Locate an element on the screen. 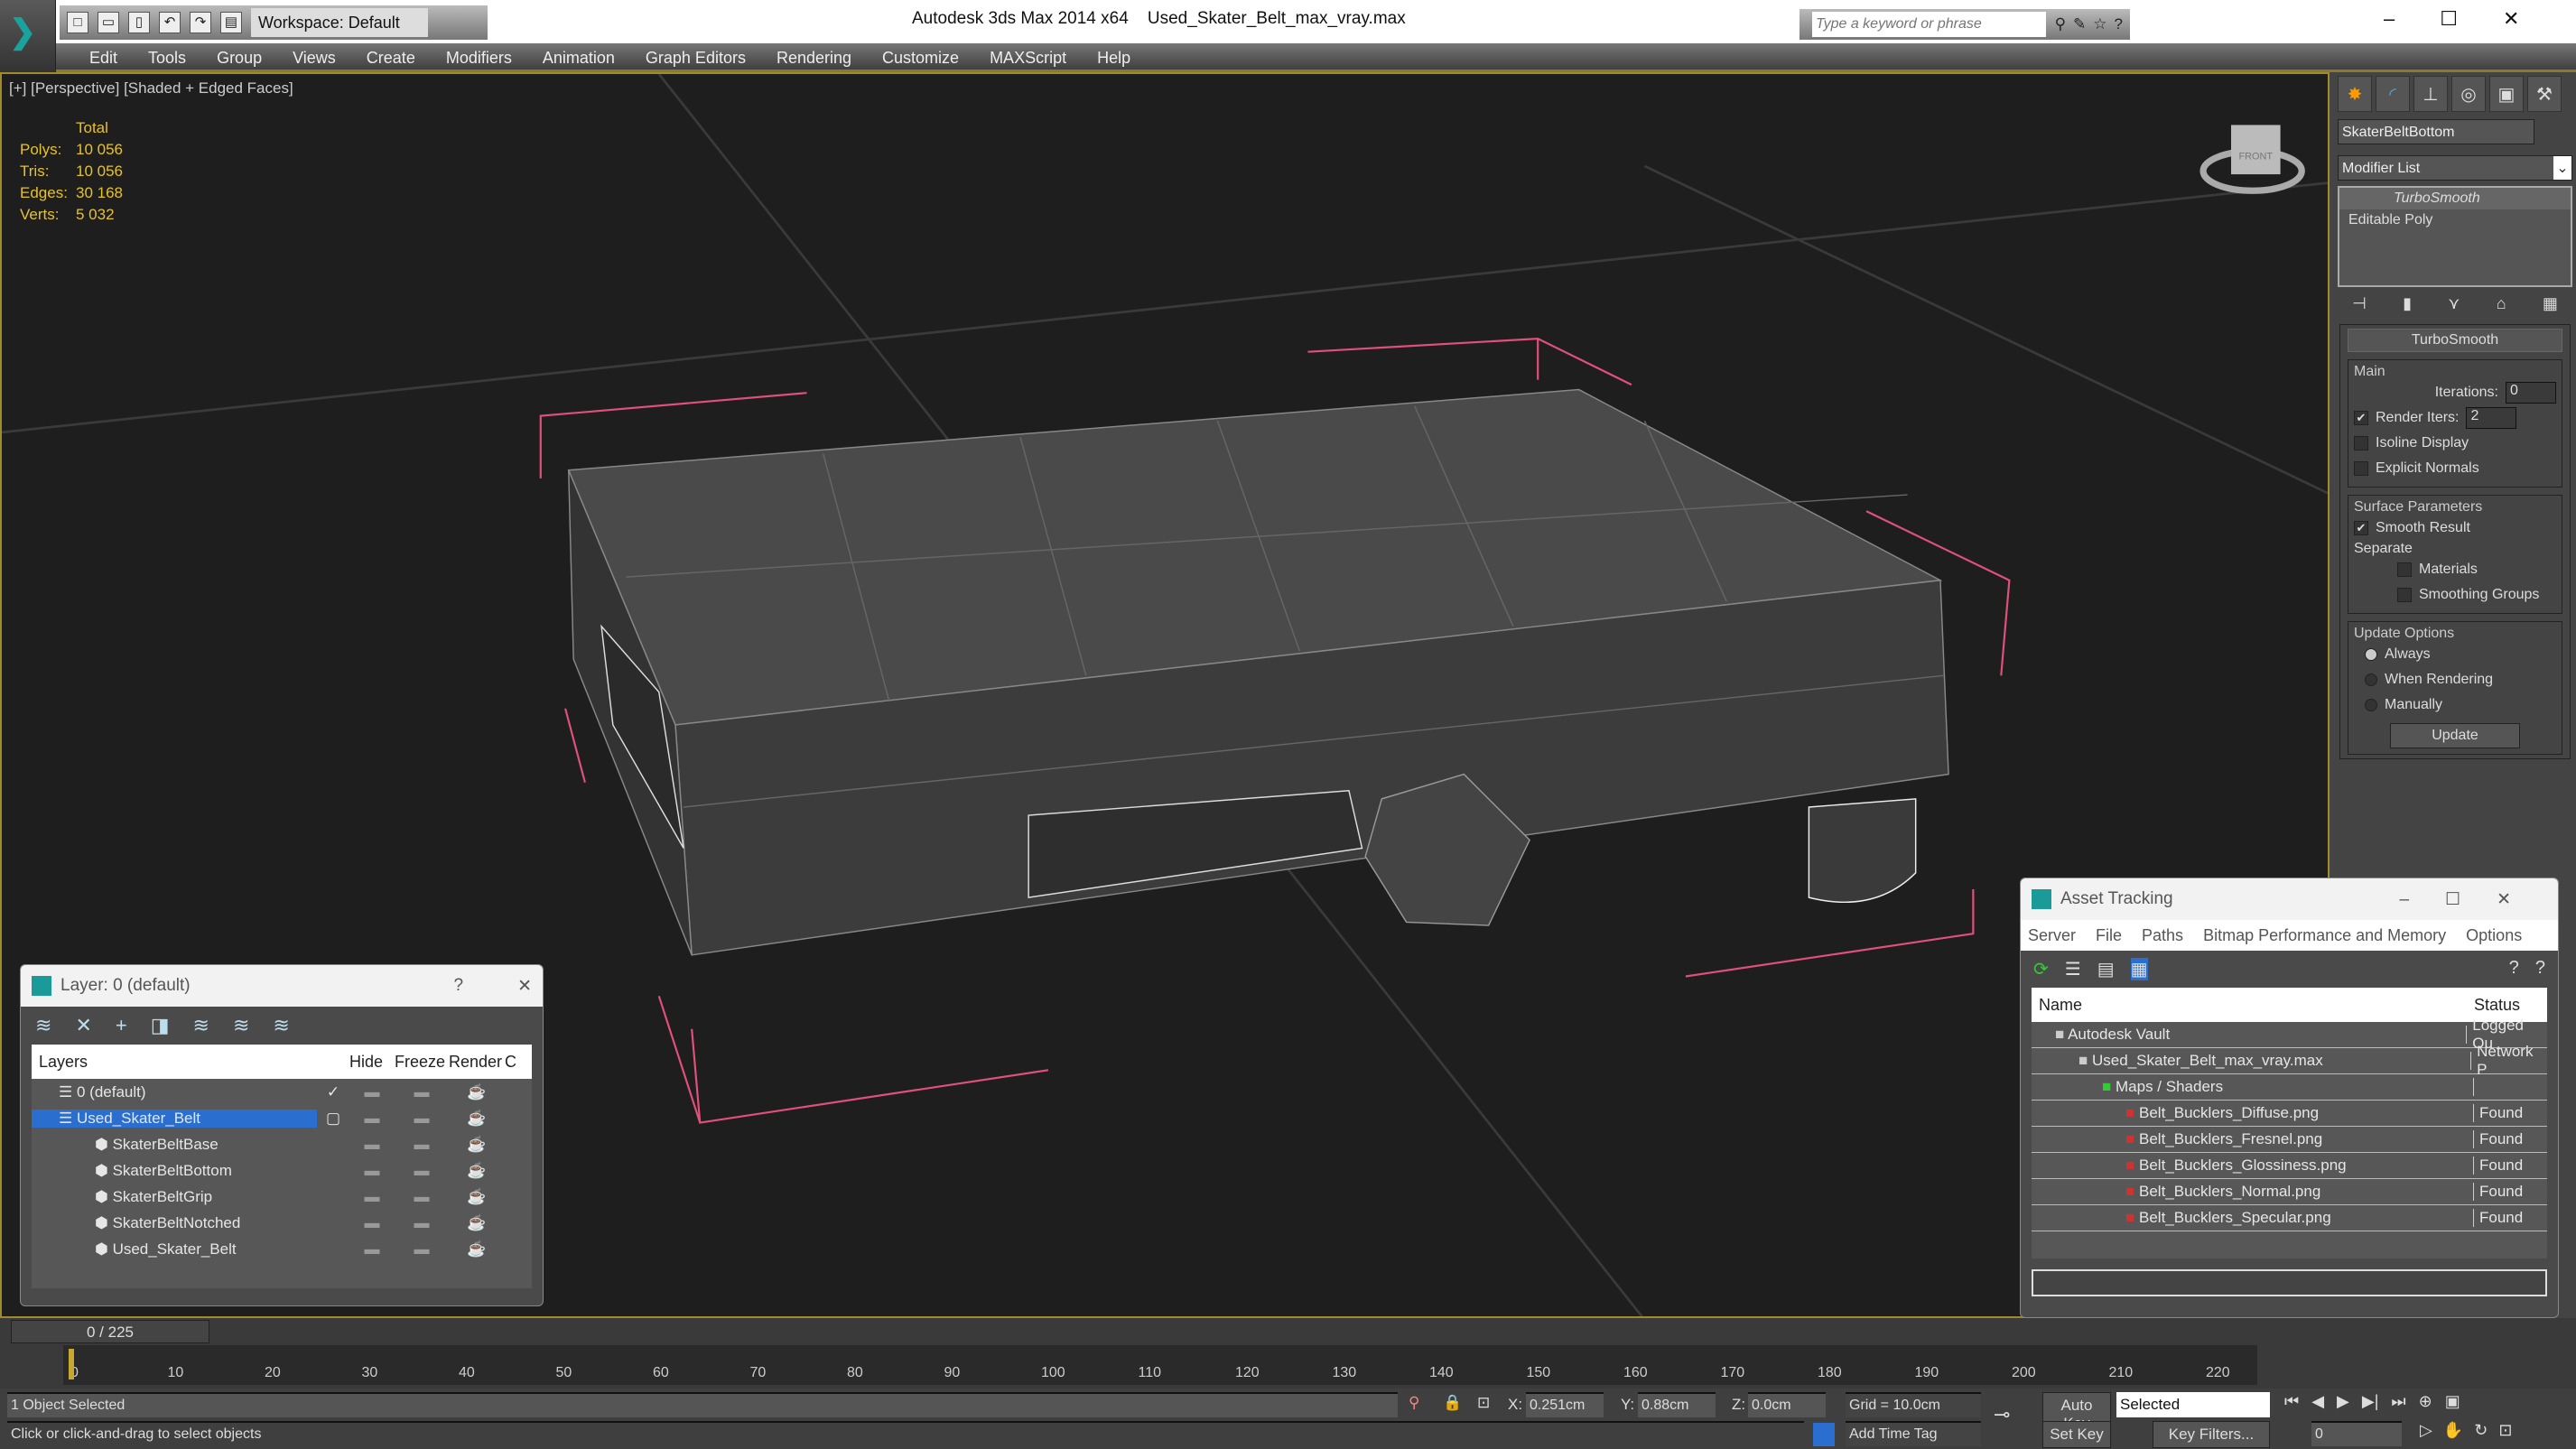 The width and height of the screenshot is (2576, 1449). hide-all-icon: ≋ is located at coordinates (241, 1025).